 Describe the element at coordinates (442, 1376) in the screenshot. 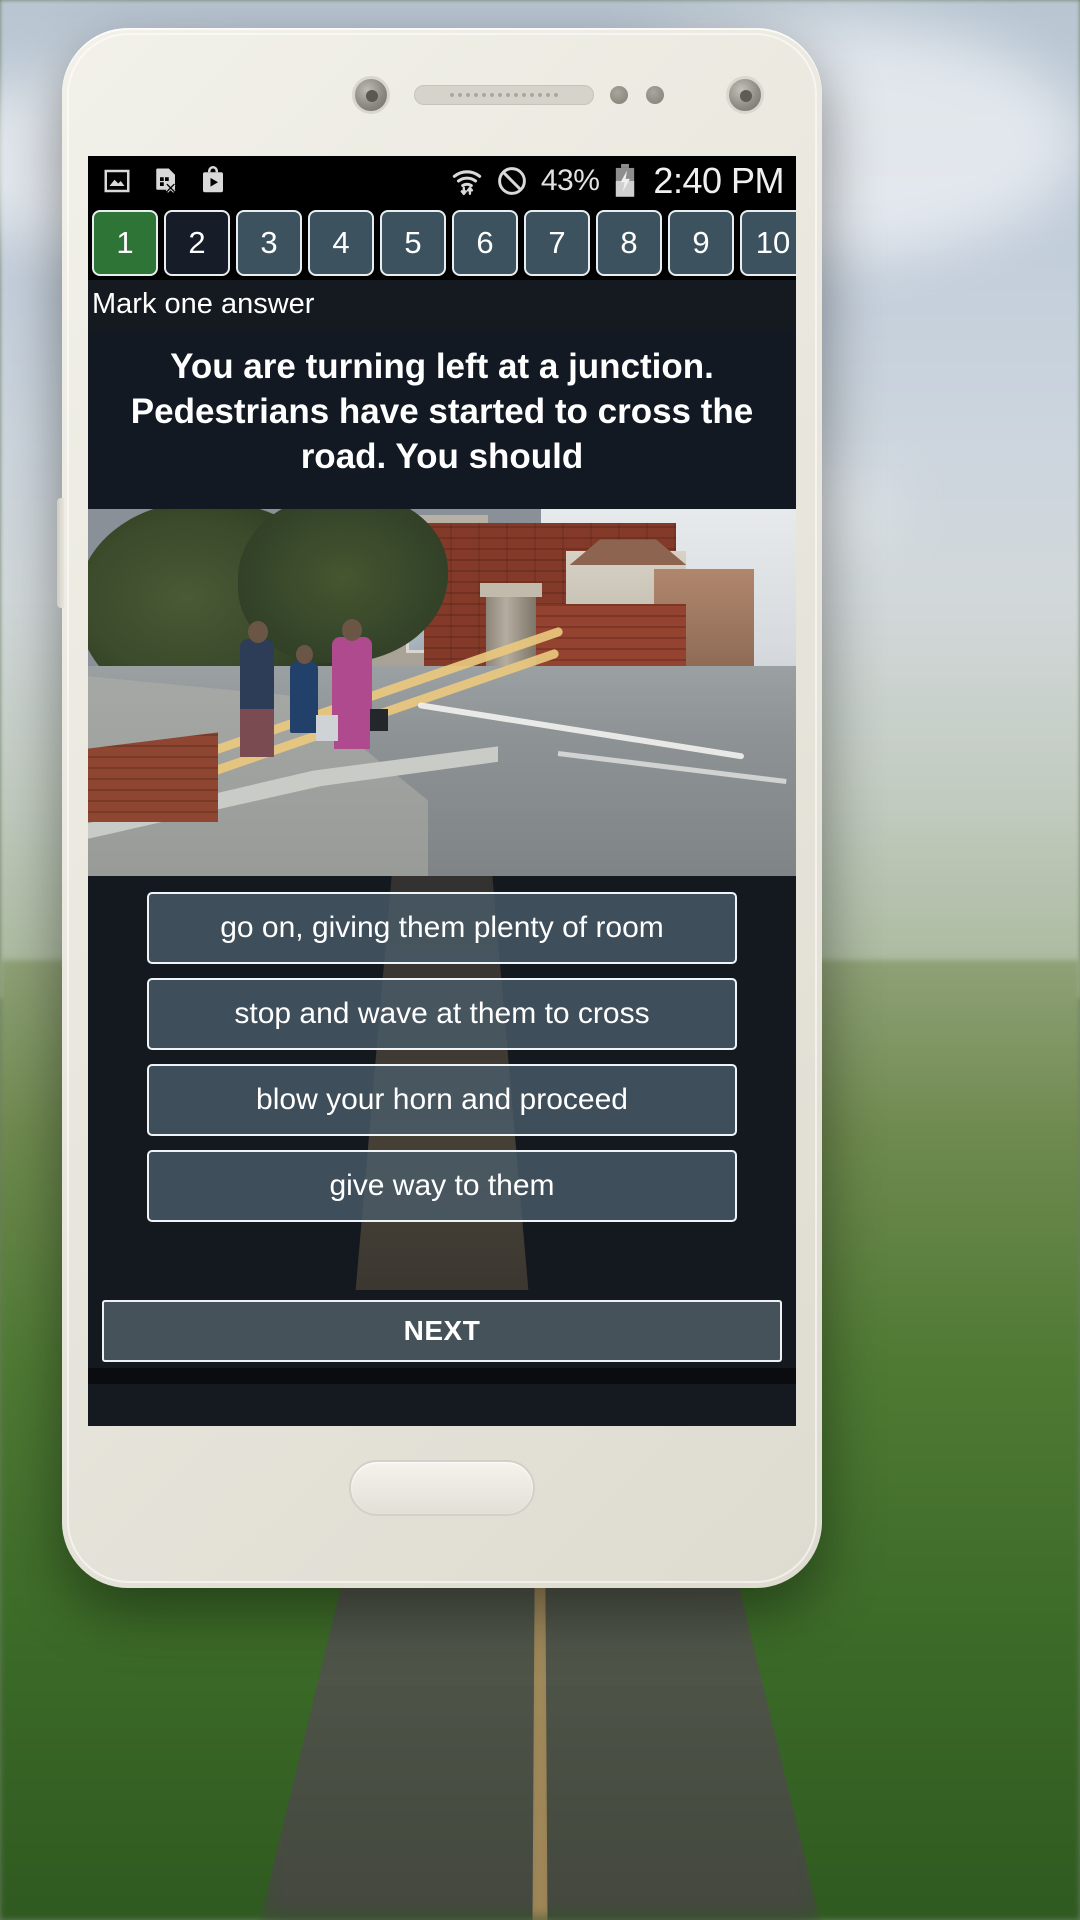

I see `navigation-bar` at that location.